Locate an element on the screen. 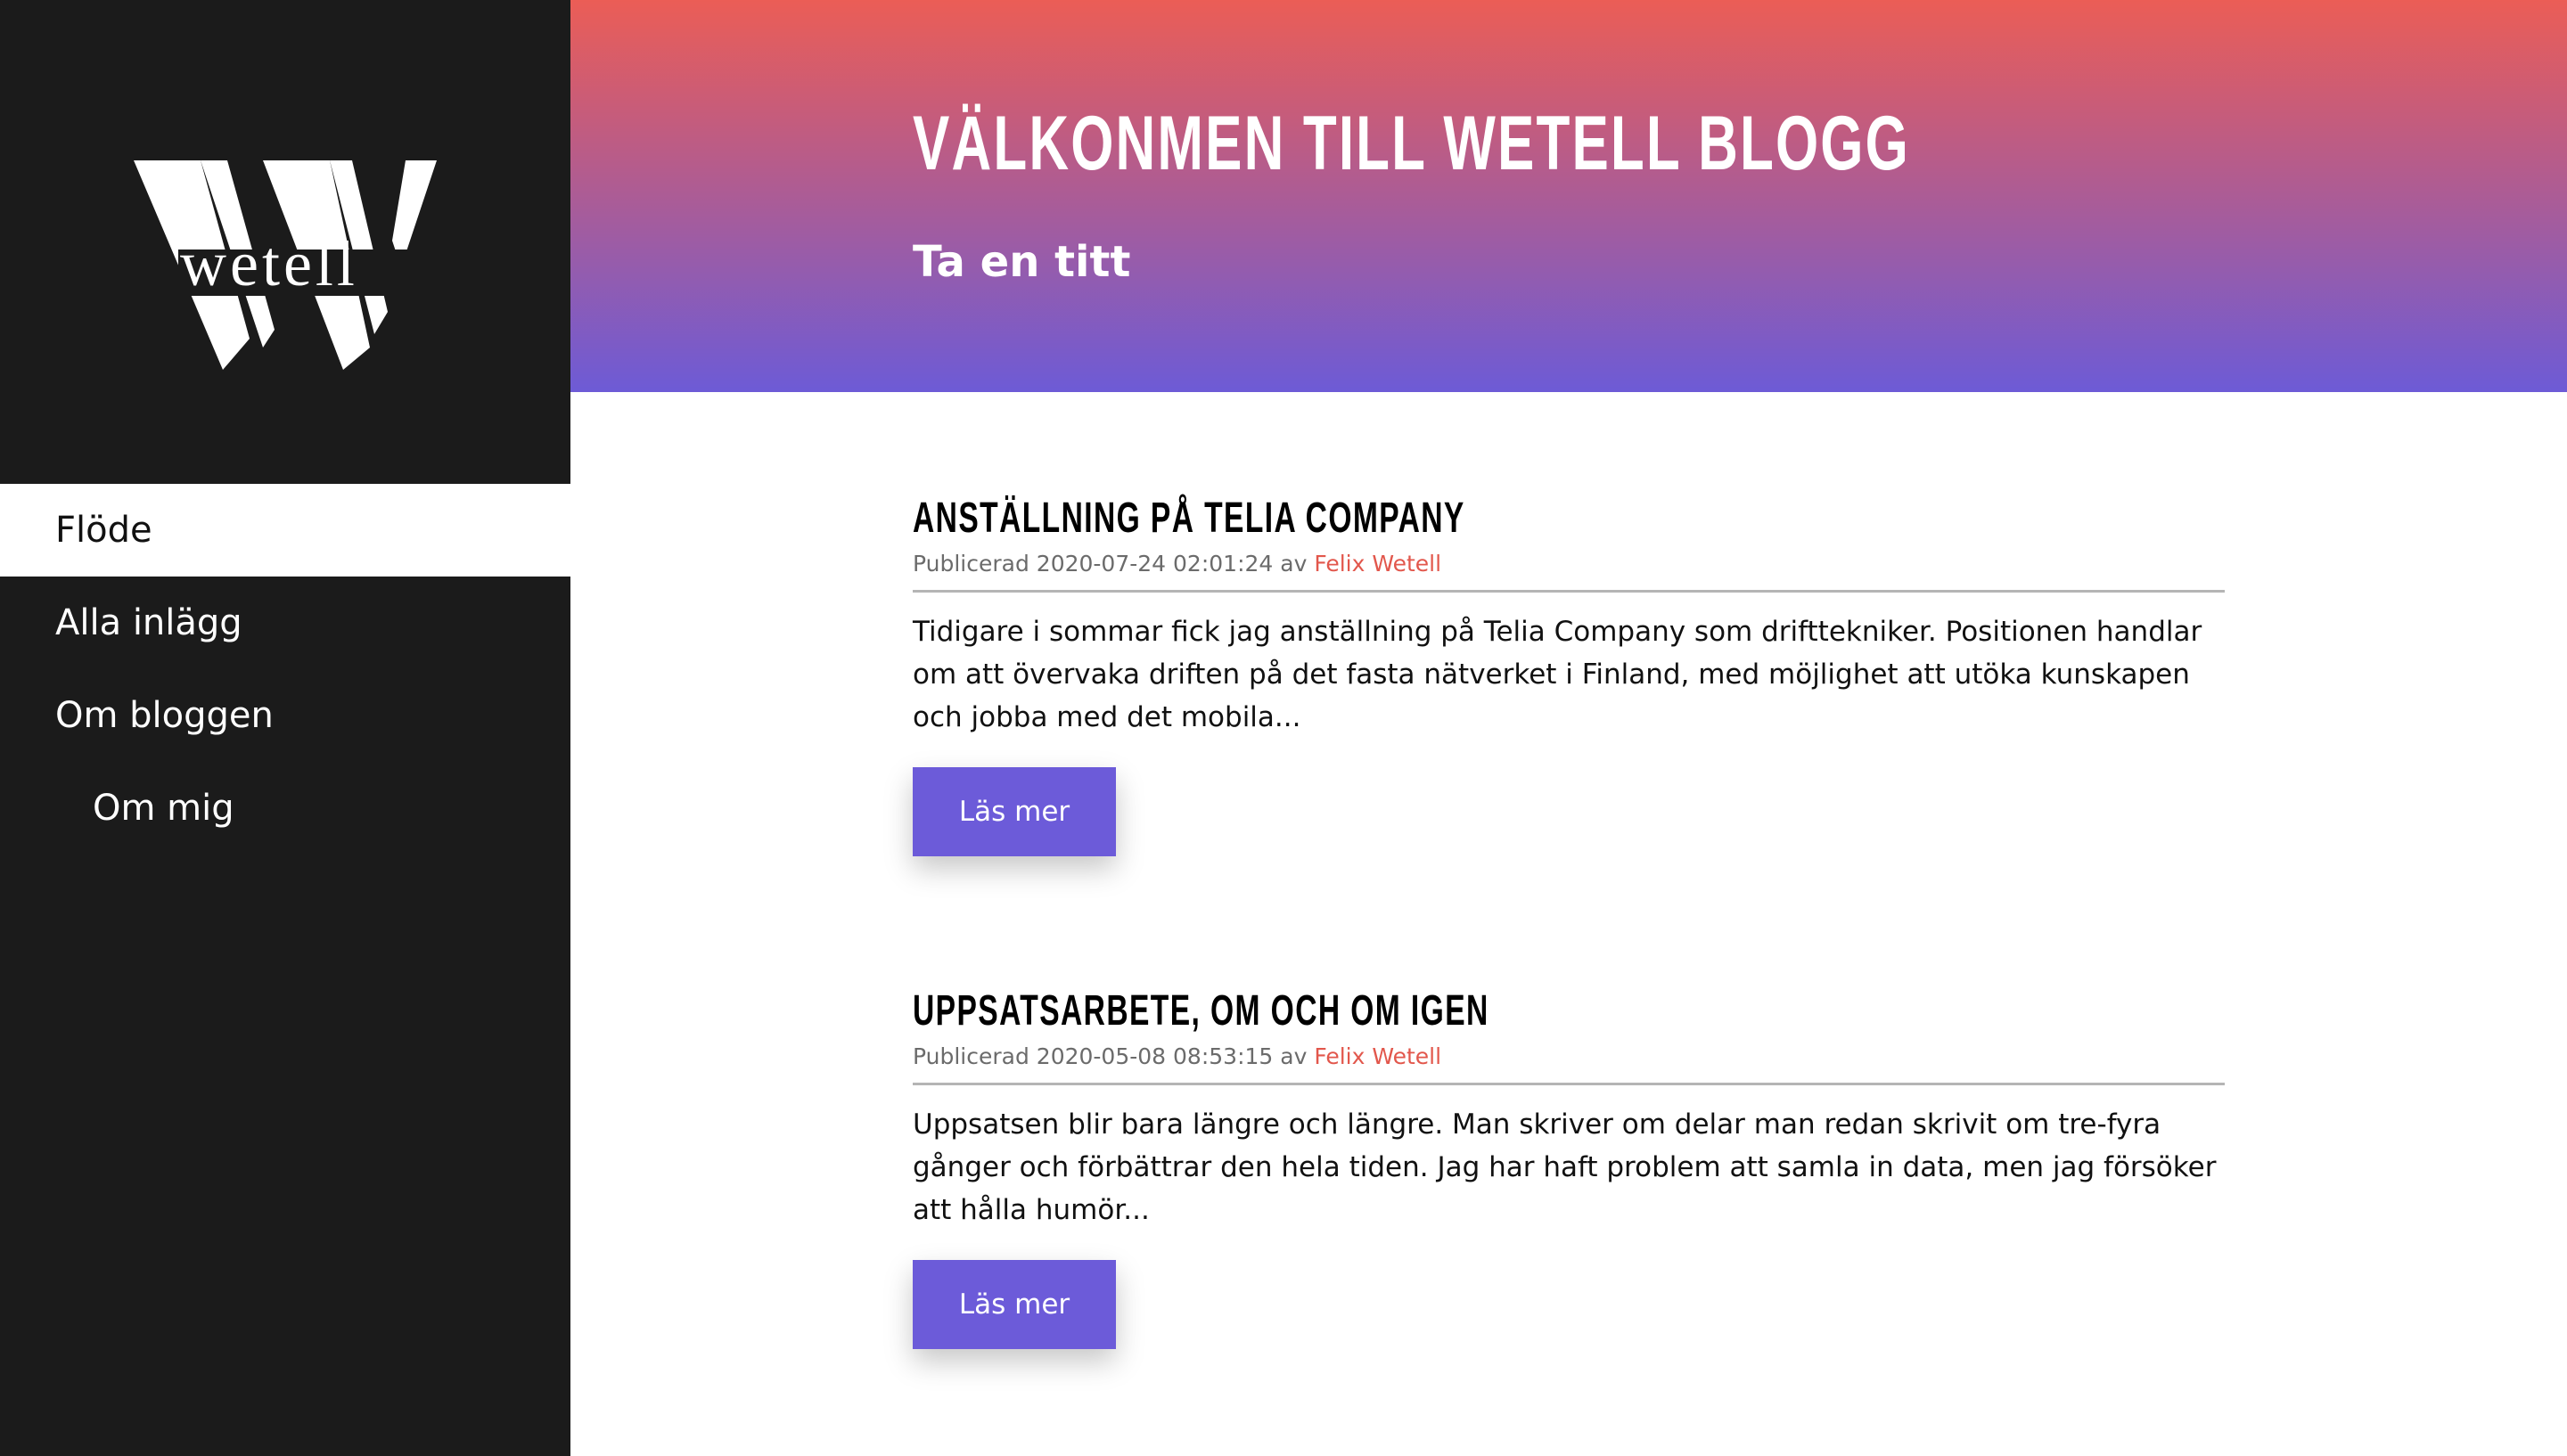 The height and width of the screenshot is (1456, 2567). sidebar-item-label: Om mig is located at coordinates (163, 809).